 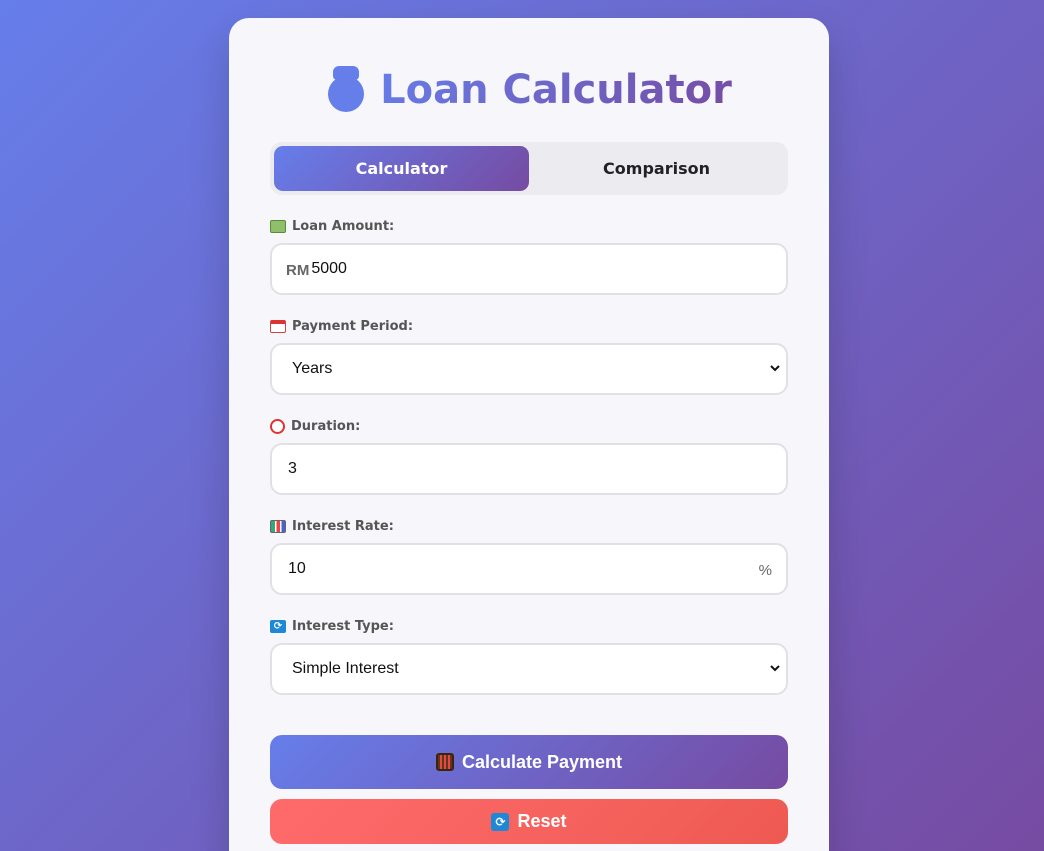 I want to click on reset-button: ⟳ Reset, so click(x=529, y=821).